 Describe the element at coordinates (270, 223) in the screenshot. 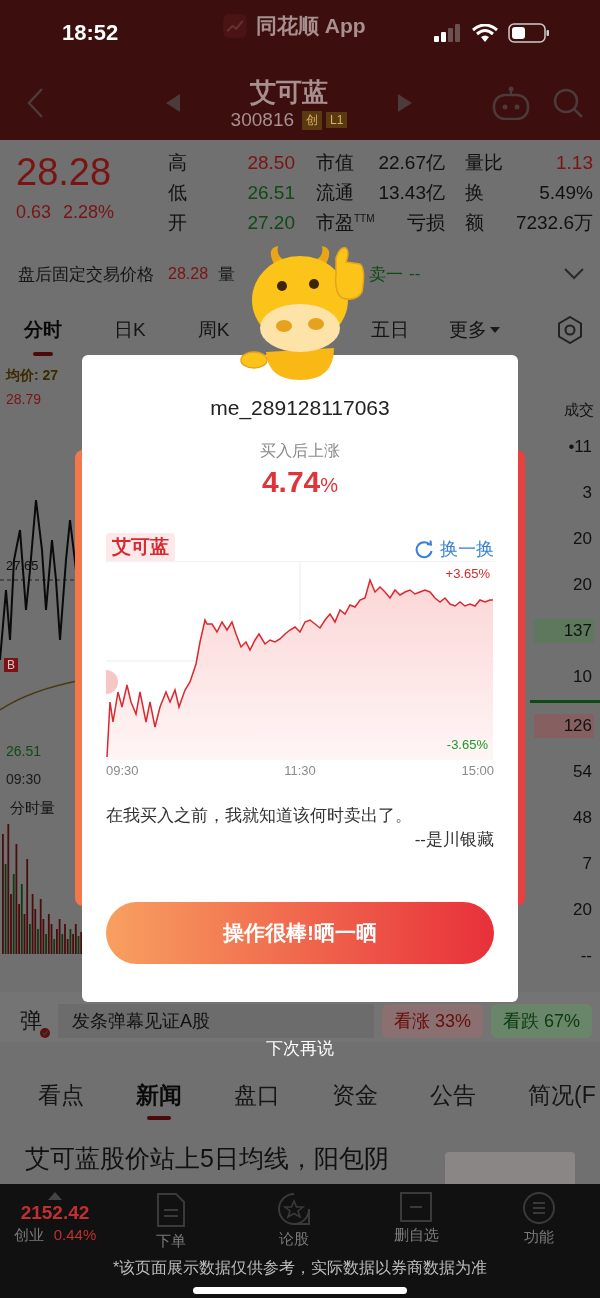

I see `stat-value: 27.20` at that location.